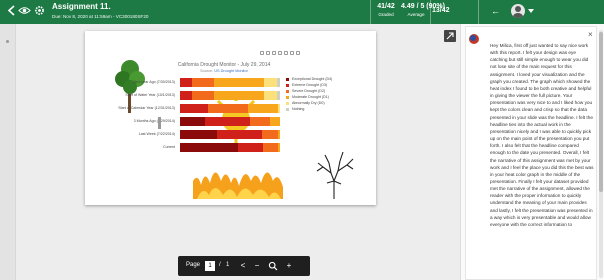 Image resolution: width=604 pixels, height=280 pixels. Describe the element at coordinates (441, 10) in the screenshot. I see `submission-counter: 13/42` at that location.